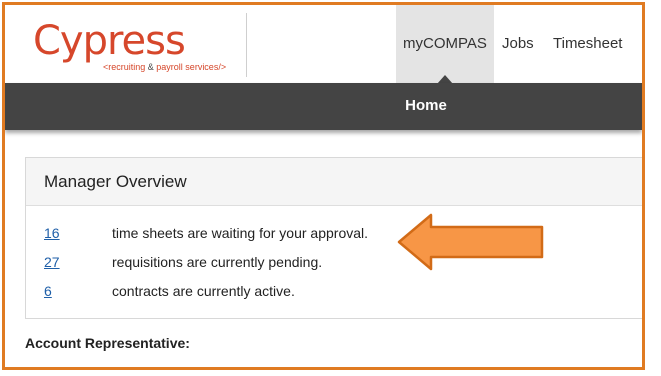 The image size is (661, 376). Describe the element at coordinates (109, 41) in the screenshot. I see `cypress-logo: Cypress` at that location.